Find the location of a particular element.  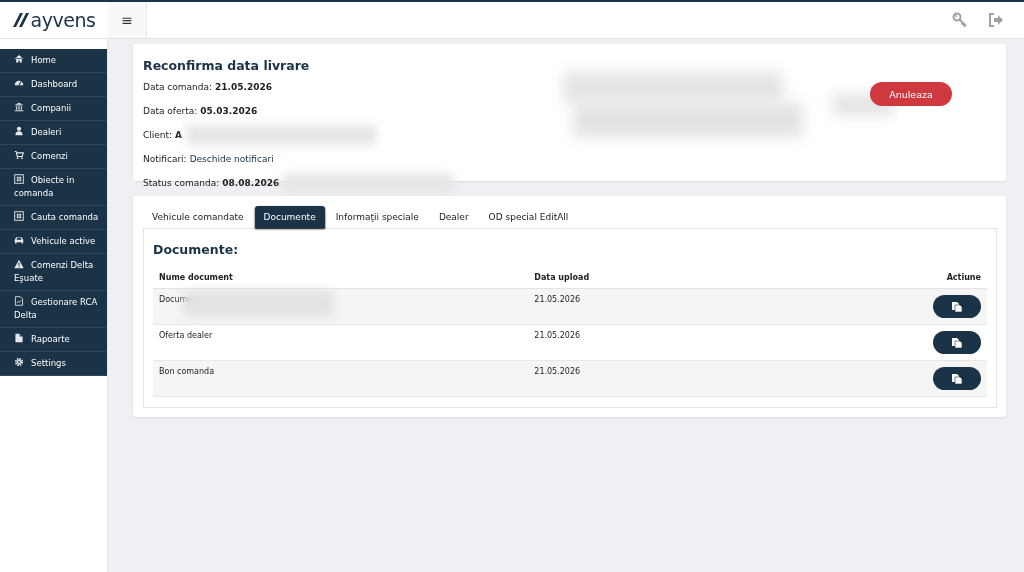

bank-icon is located at coordinates (19, 107).